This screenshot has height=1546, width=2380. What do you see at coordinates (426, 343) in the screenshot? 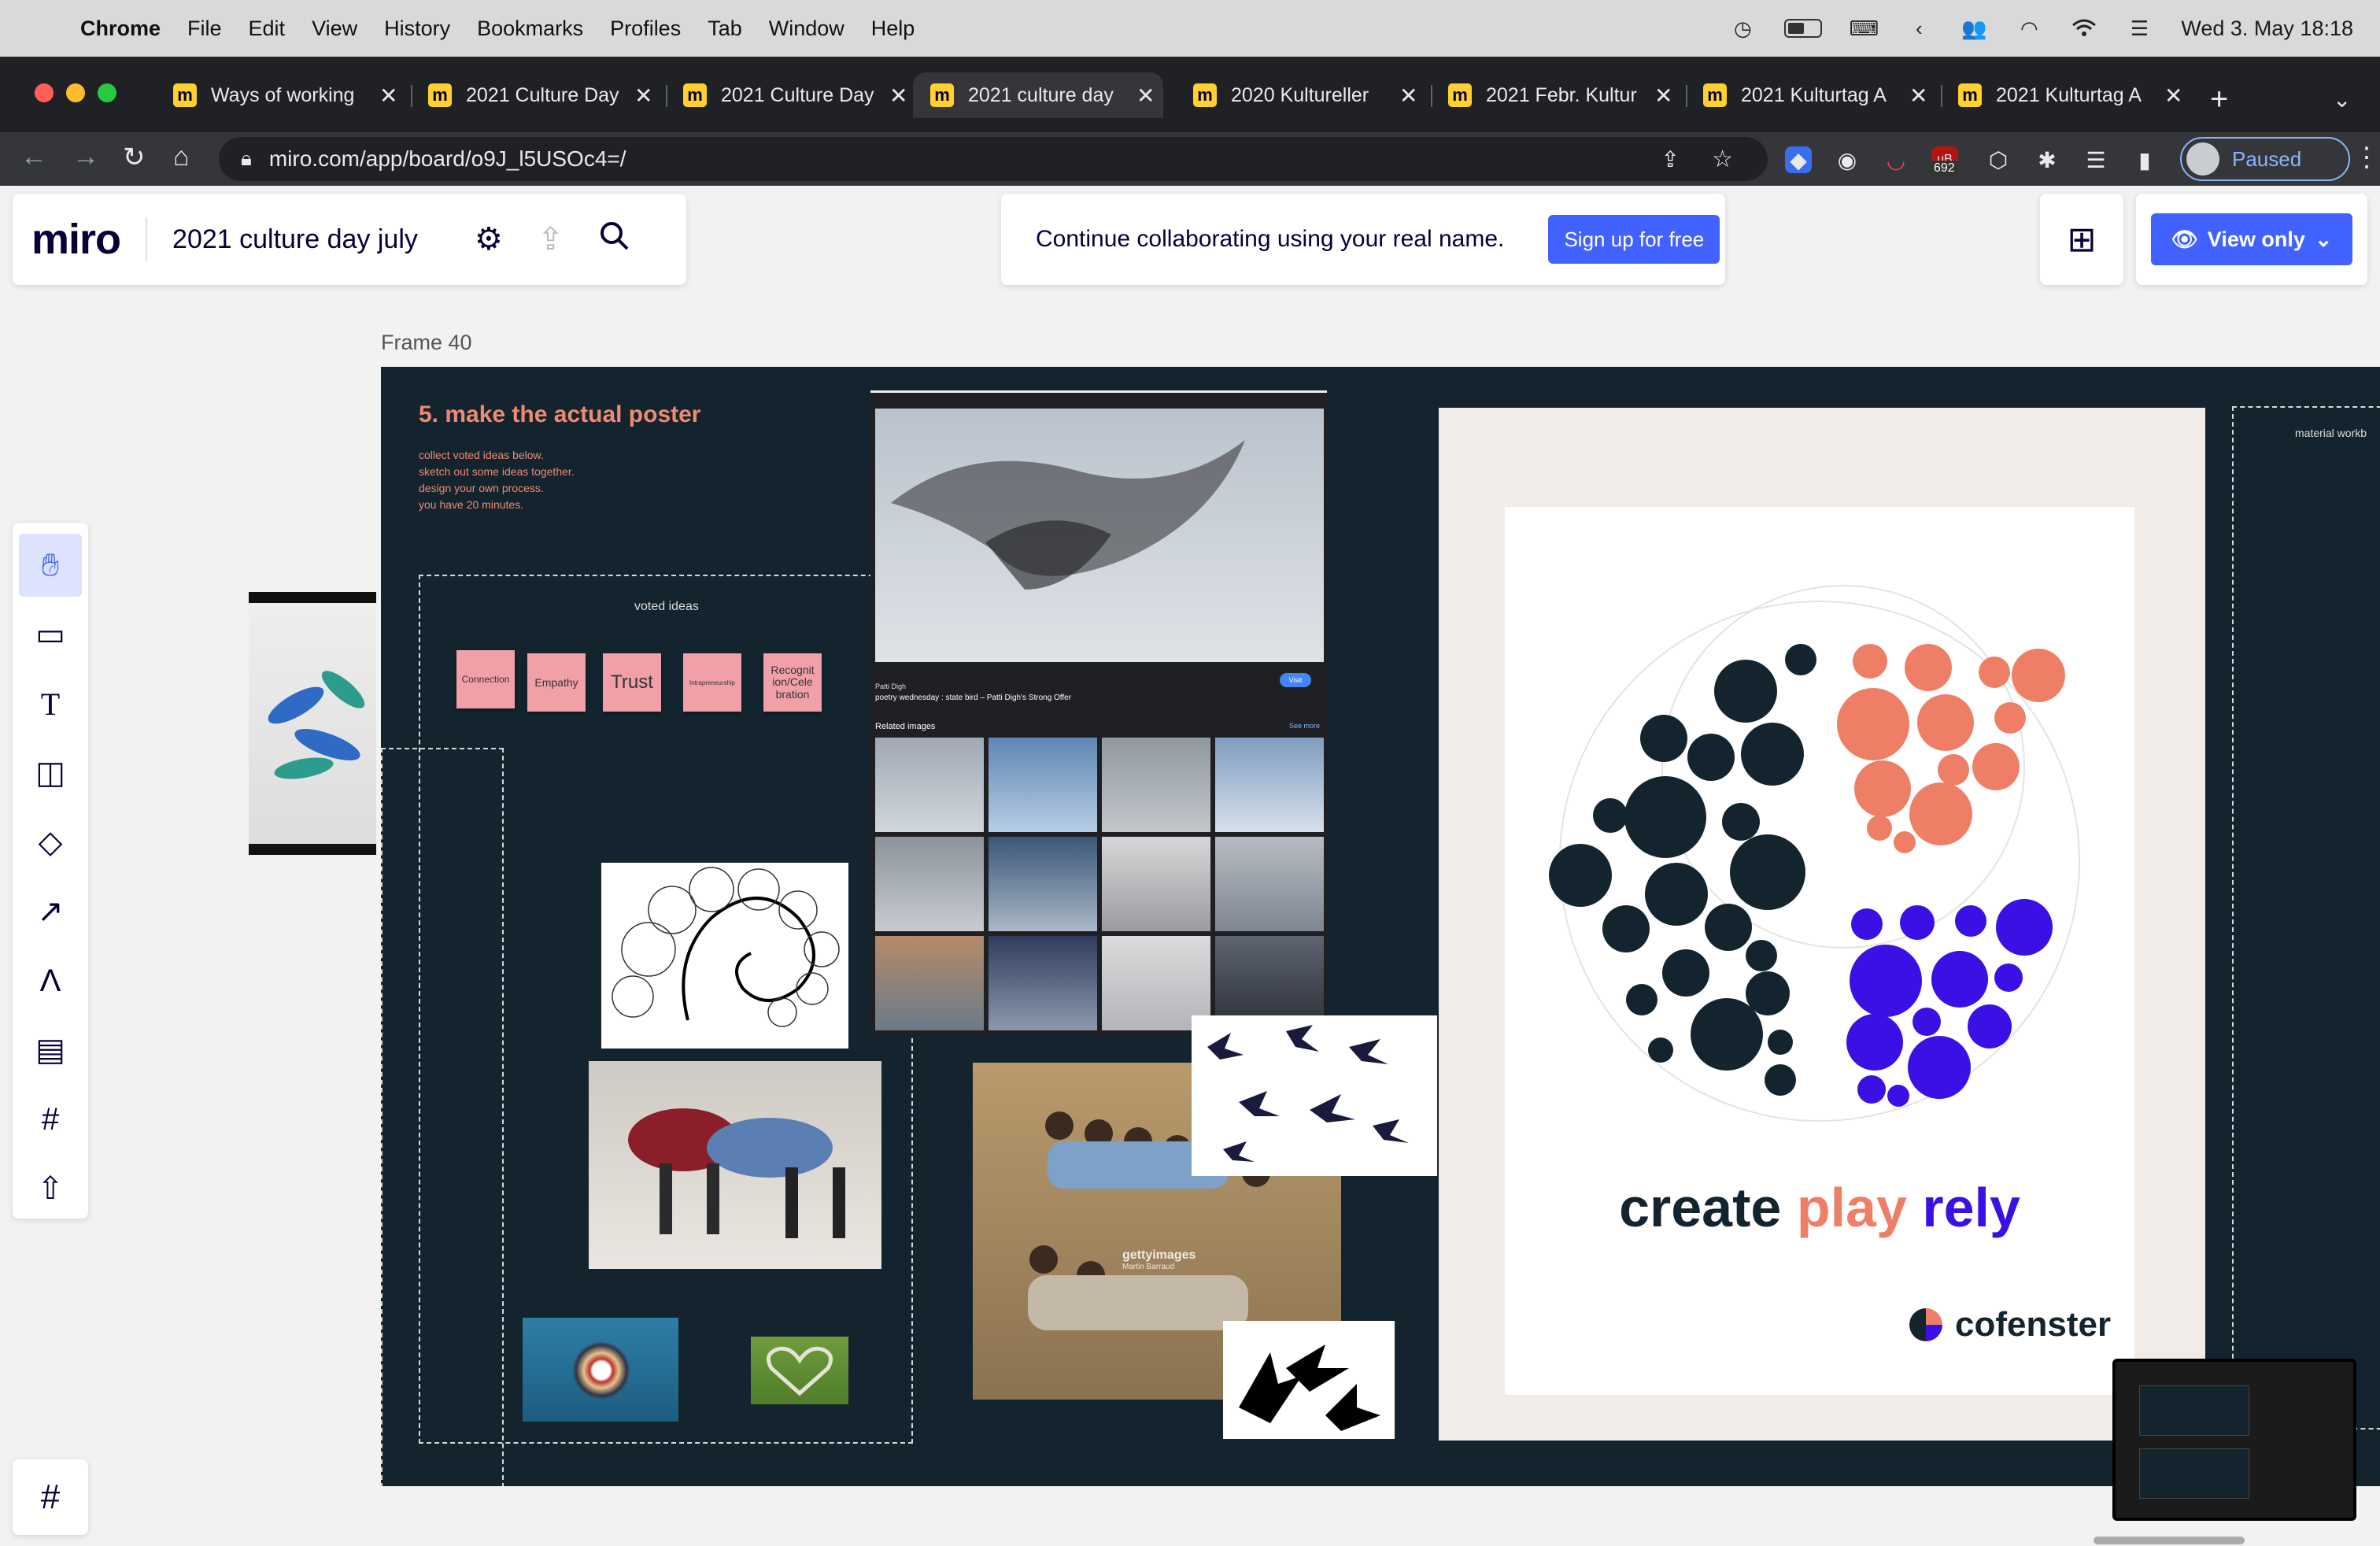
I see `frame-title: Frame 40` at bounding box center [426, 343].